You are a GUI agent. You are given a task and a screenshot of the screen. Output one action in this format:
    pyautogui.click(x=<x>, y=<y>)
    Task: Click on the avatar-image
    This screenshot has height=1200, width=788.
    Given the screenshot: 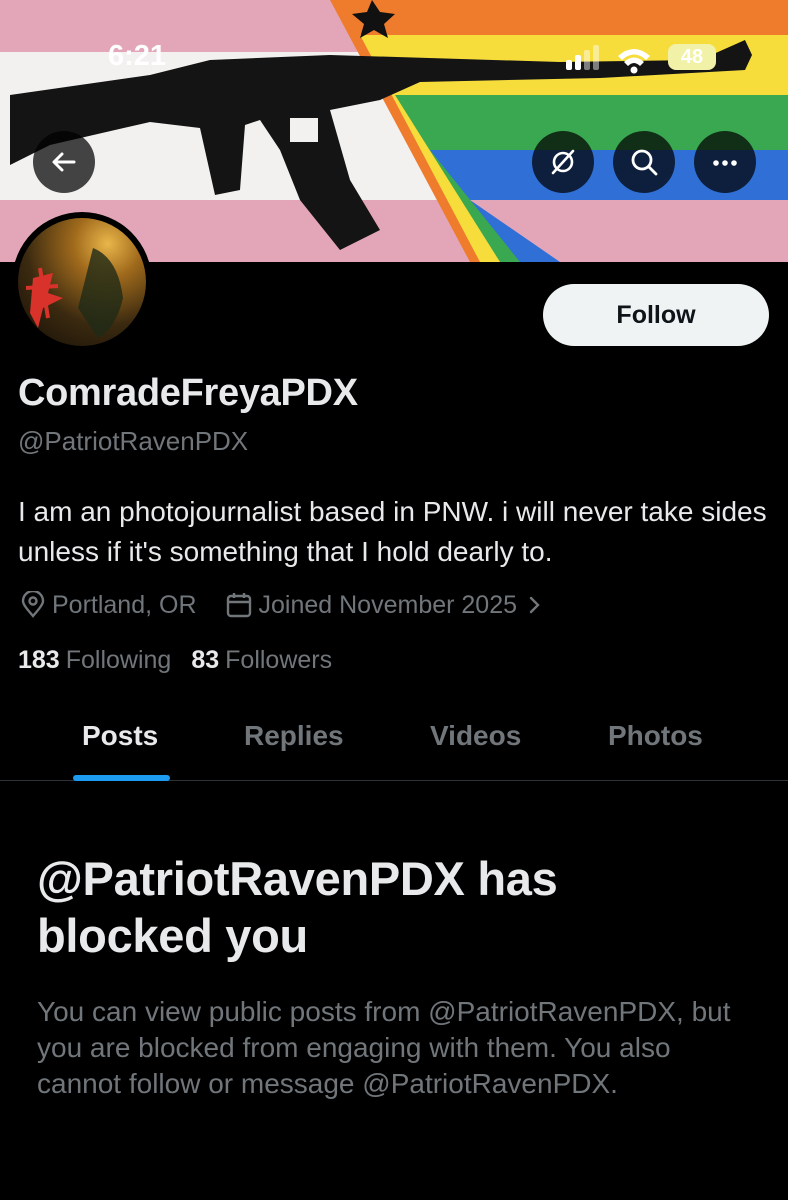 What is the action you would take?
    pyautogui.click(x=82, y=282)
    